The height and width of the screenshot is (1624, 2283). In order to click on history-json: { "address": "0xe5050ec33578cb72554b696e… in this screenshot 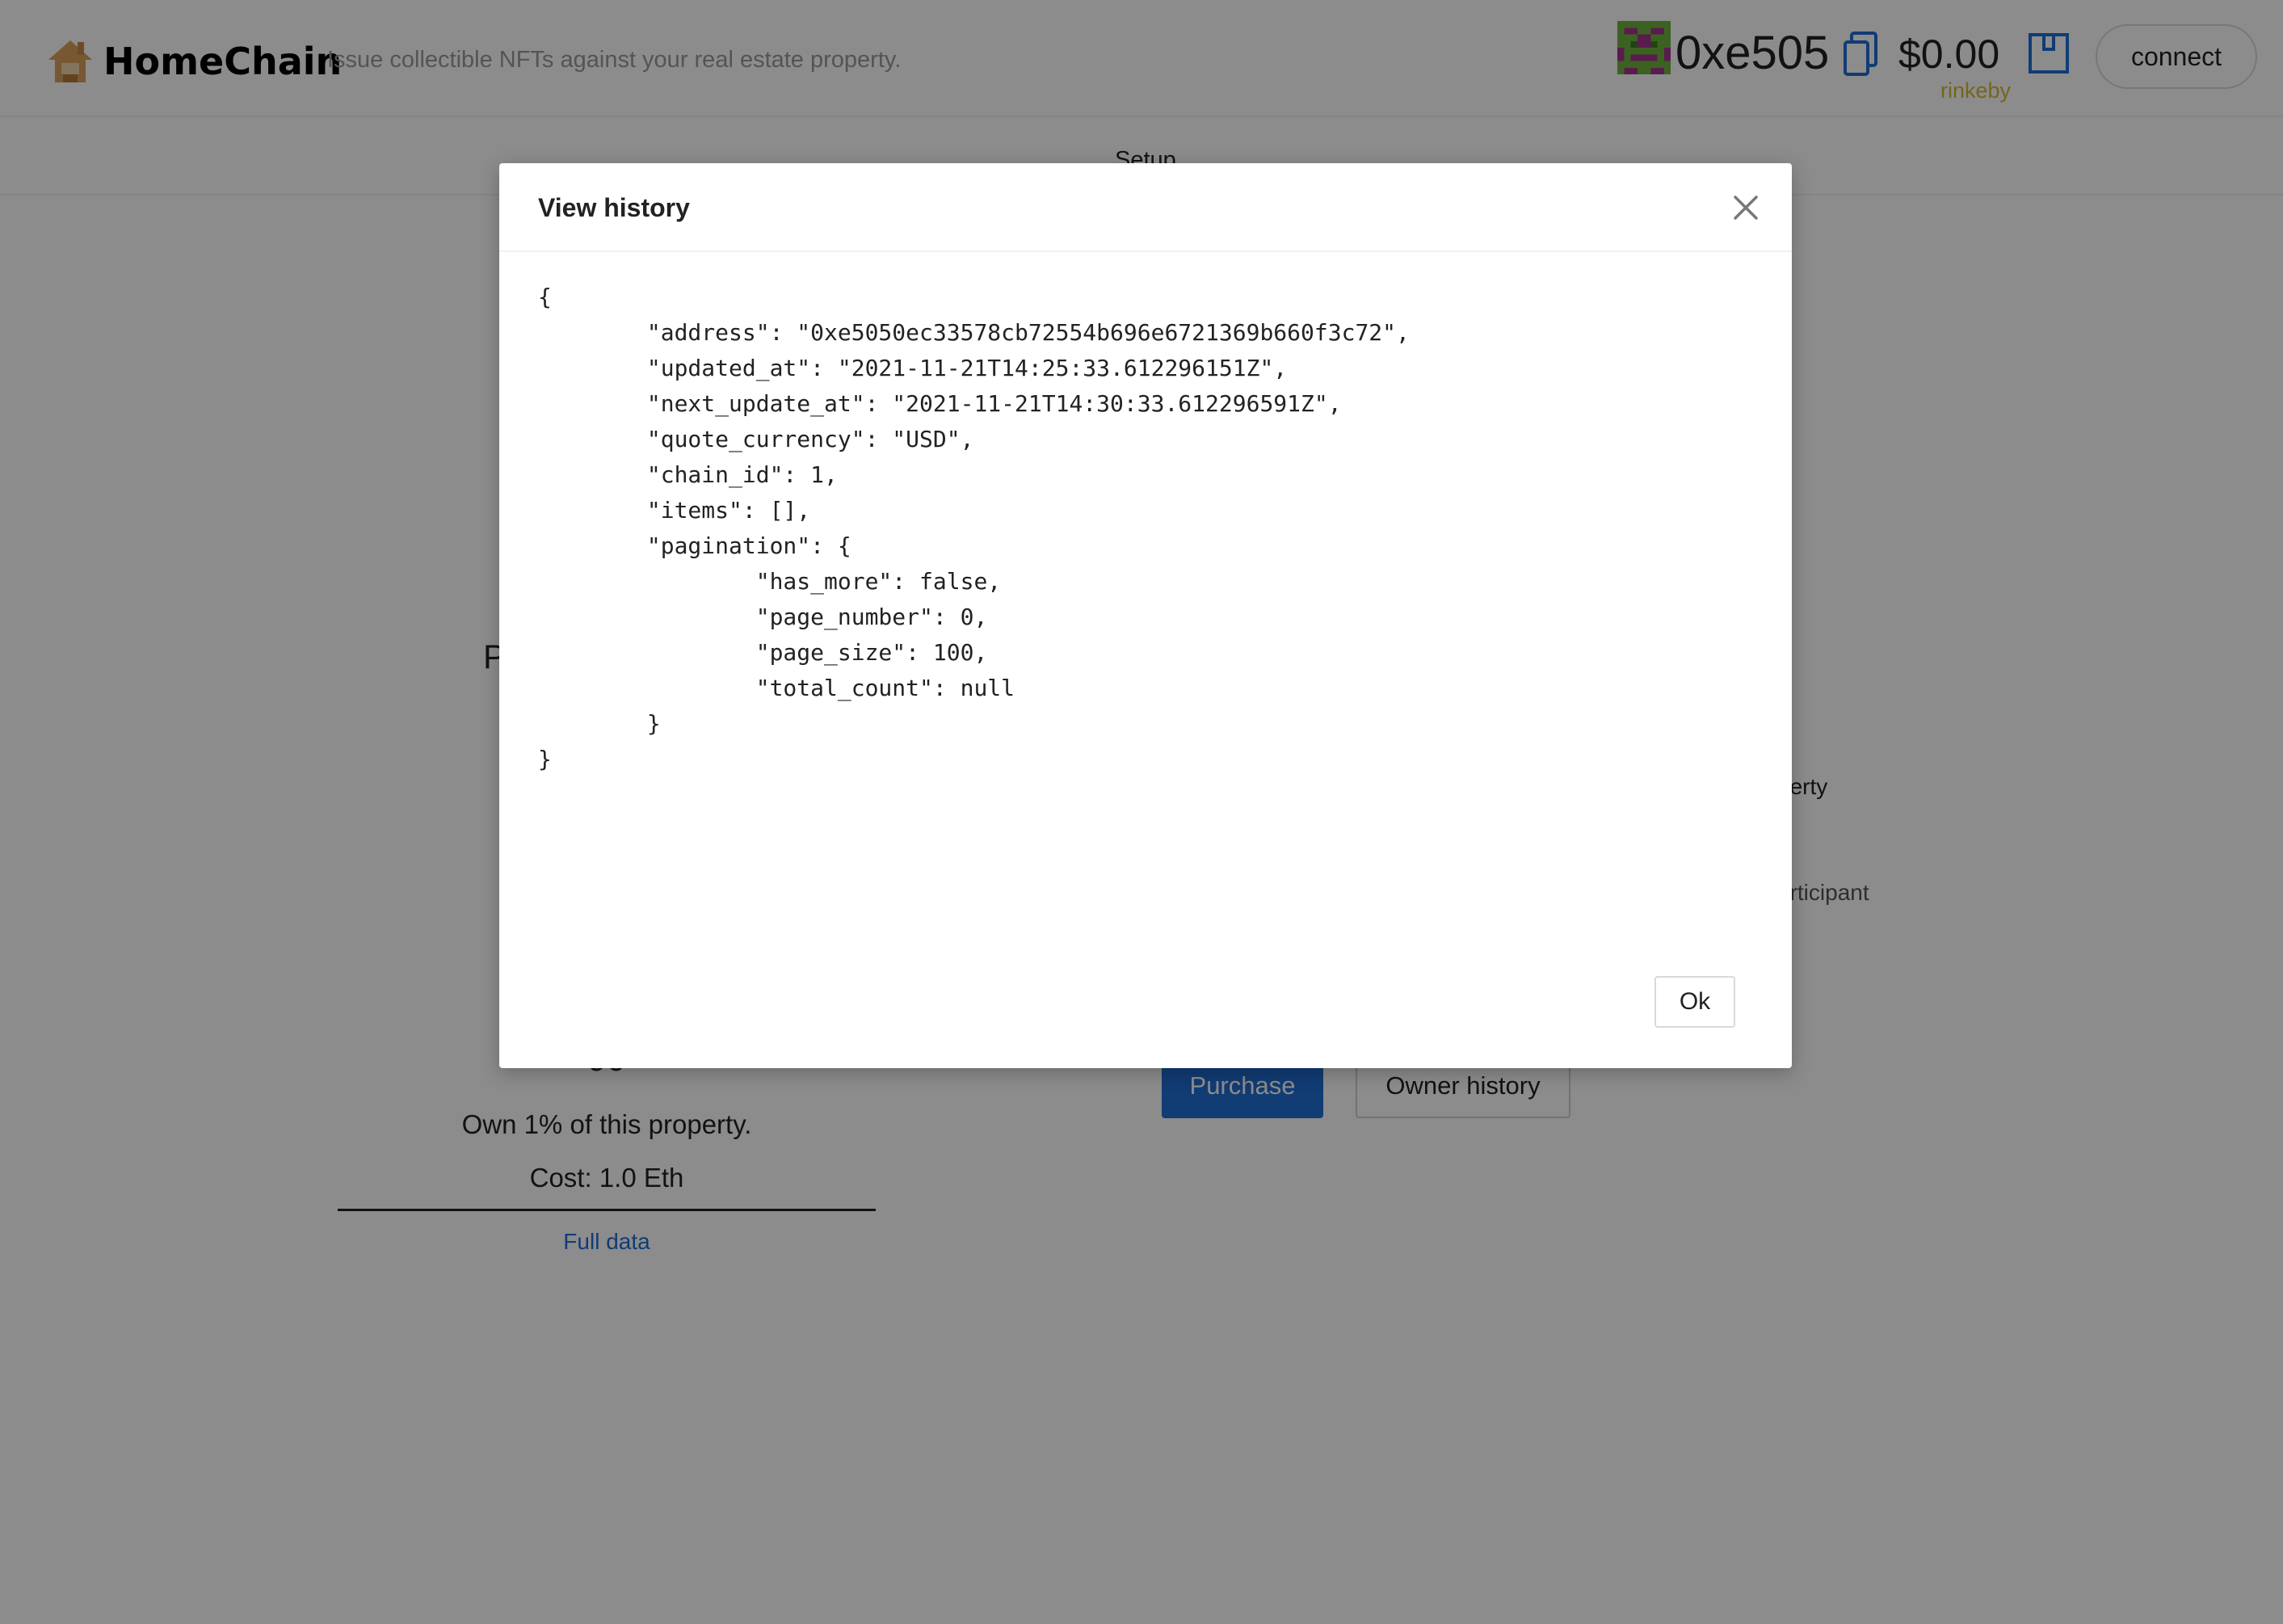, I will do `click(974, 528)`.